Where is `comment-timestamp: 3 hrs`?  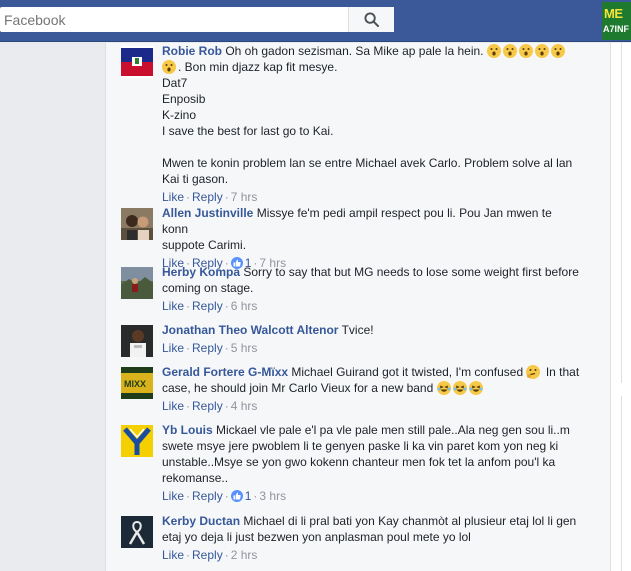
comment-timestamp: 3 hrs is located at coordinates (272, 496).